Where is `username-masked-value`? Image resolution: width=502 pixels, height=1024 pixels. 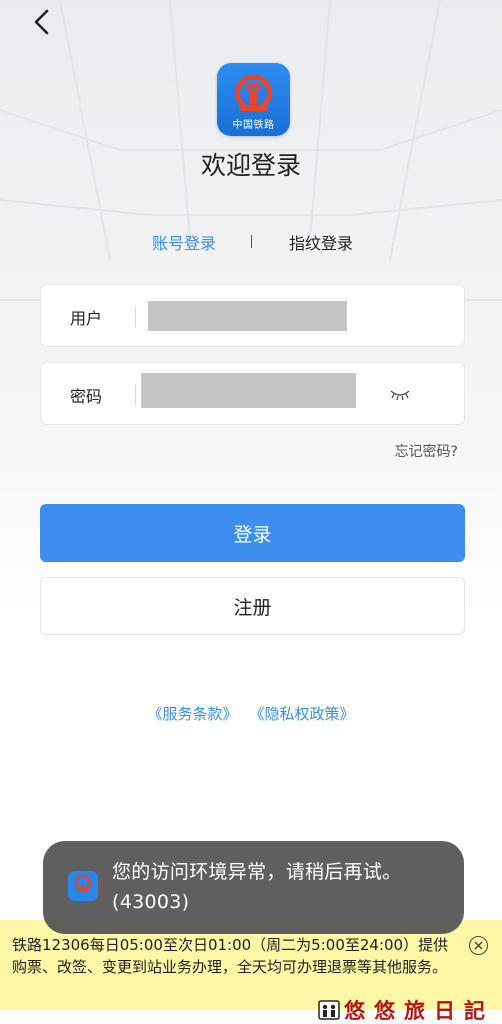
username-masked-value is located at coordinates (247, 316).